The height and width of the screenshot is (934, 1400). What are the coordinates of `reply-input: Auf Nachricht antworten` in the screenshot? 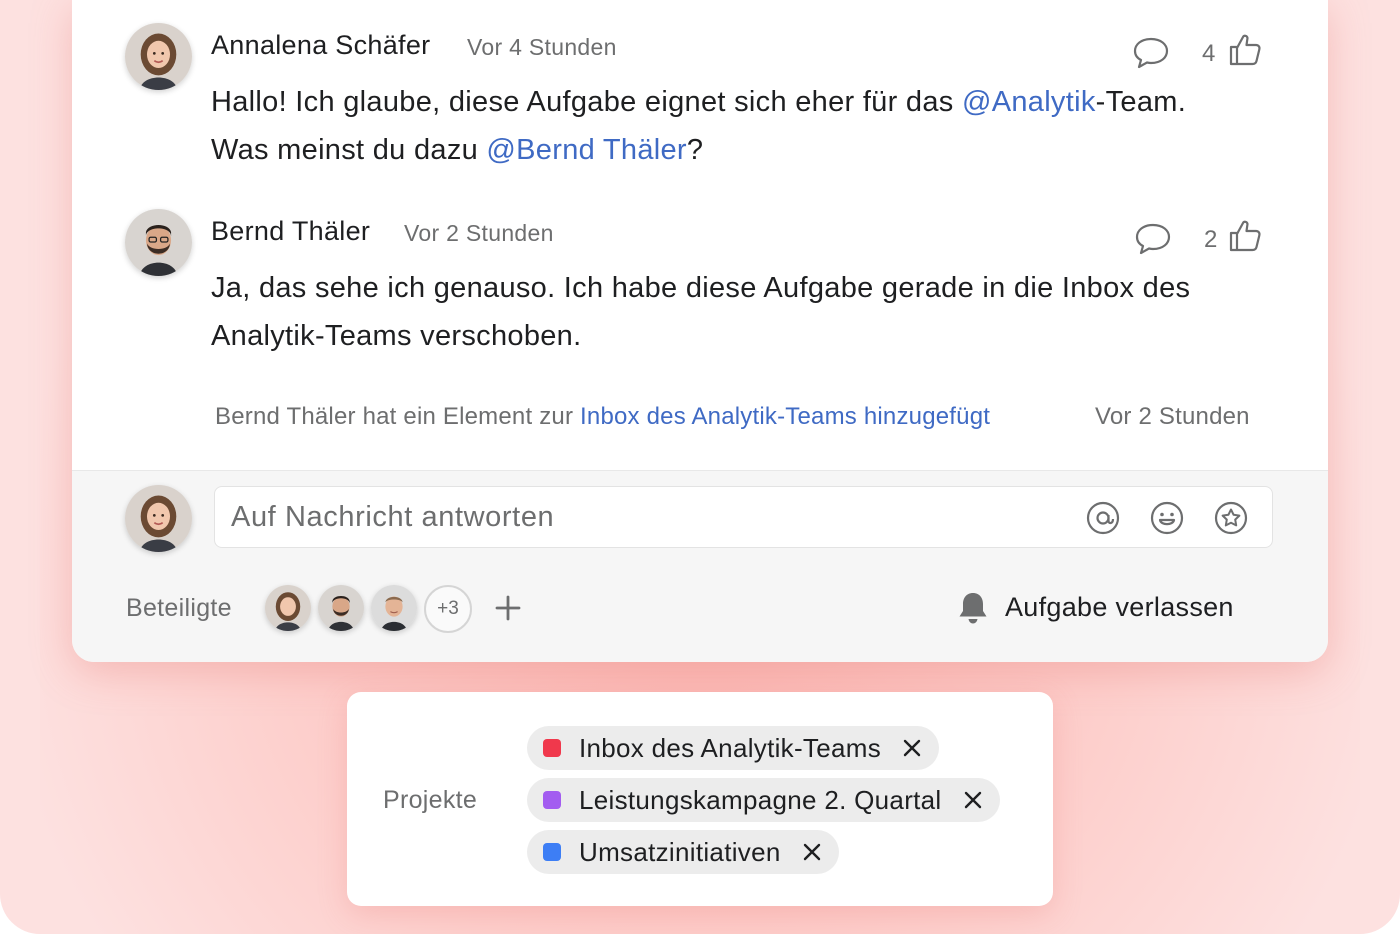 It's located at (743, 517).